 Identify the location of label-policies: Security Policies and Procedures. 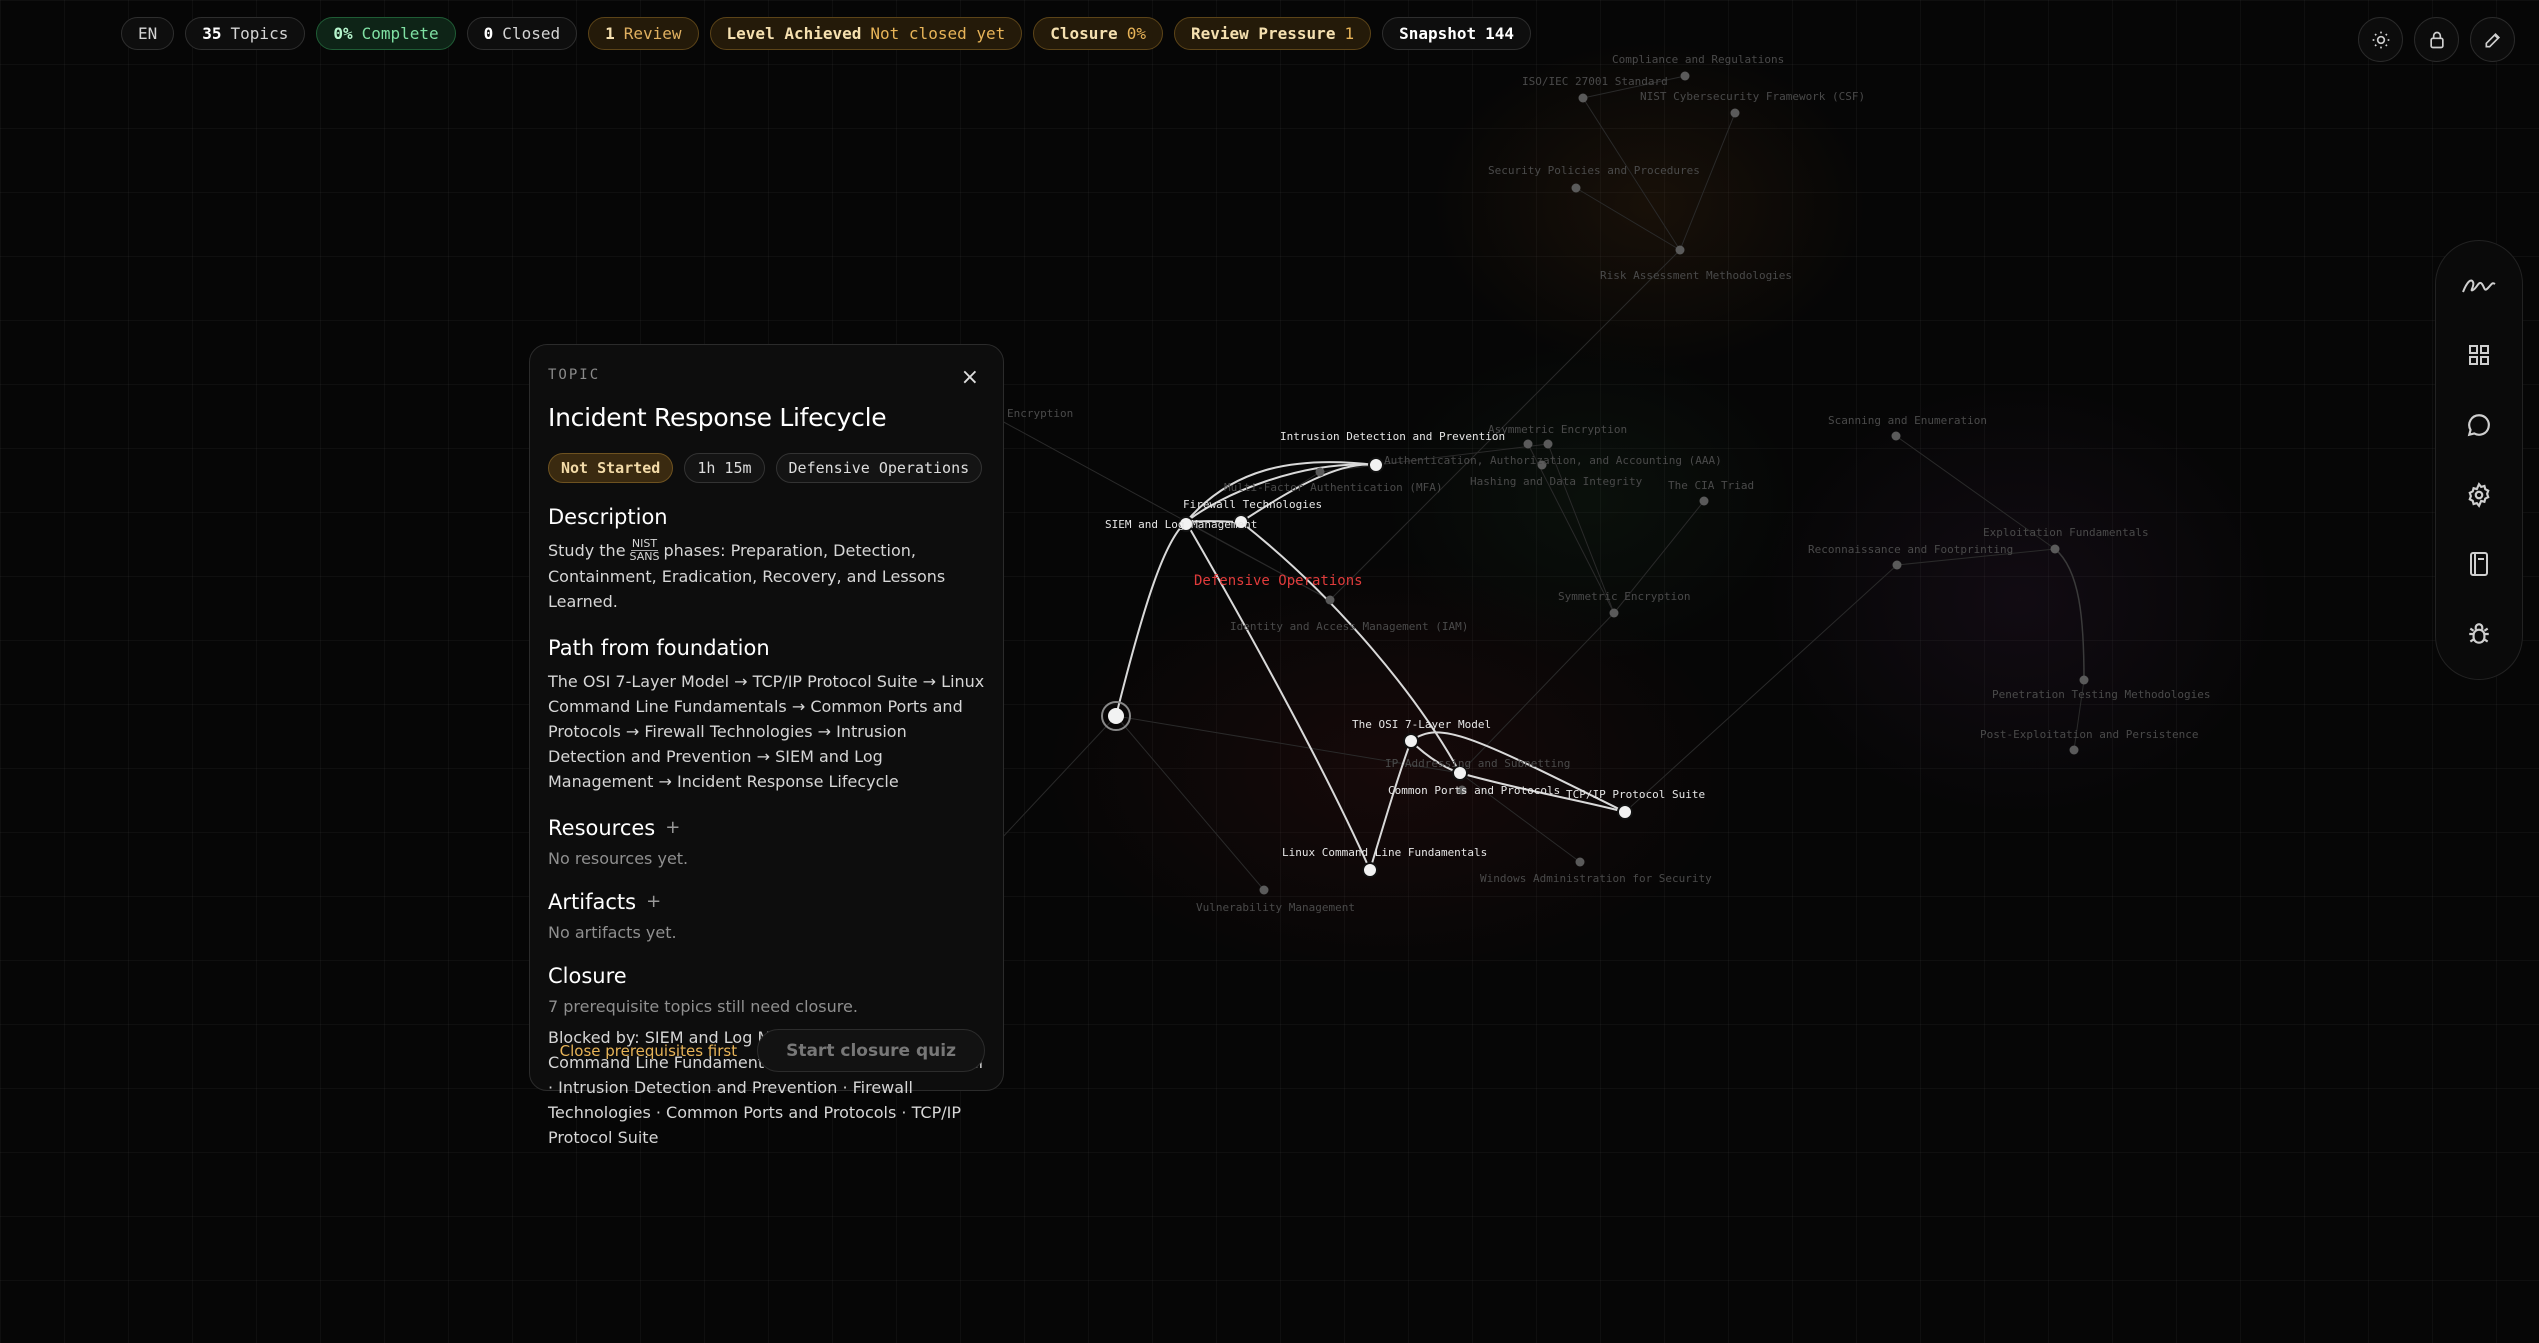
(1594, 170).